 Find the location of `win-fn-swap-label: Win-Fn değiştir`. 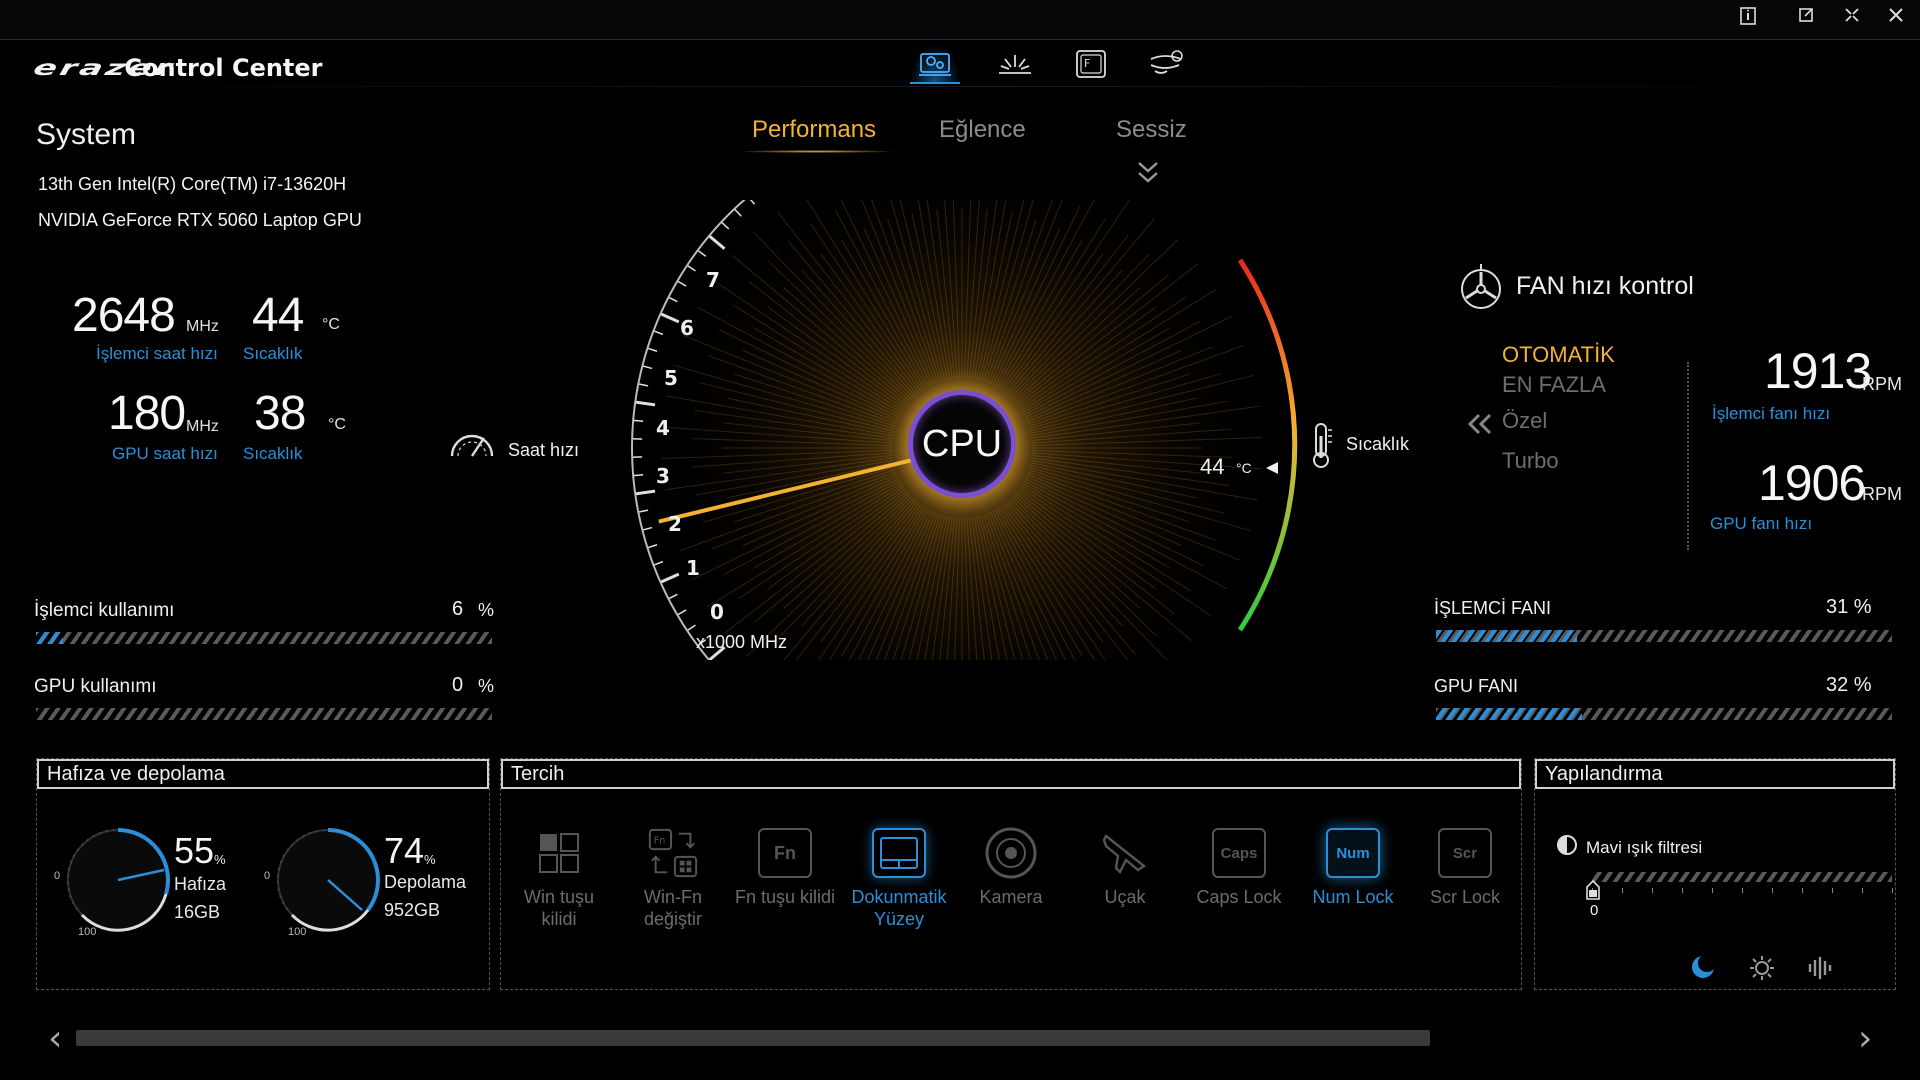

win-fn-swap-label: Win-Fn değiştir is located at coordinates (673, 908).